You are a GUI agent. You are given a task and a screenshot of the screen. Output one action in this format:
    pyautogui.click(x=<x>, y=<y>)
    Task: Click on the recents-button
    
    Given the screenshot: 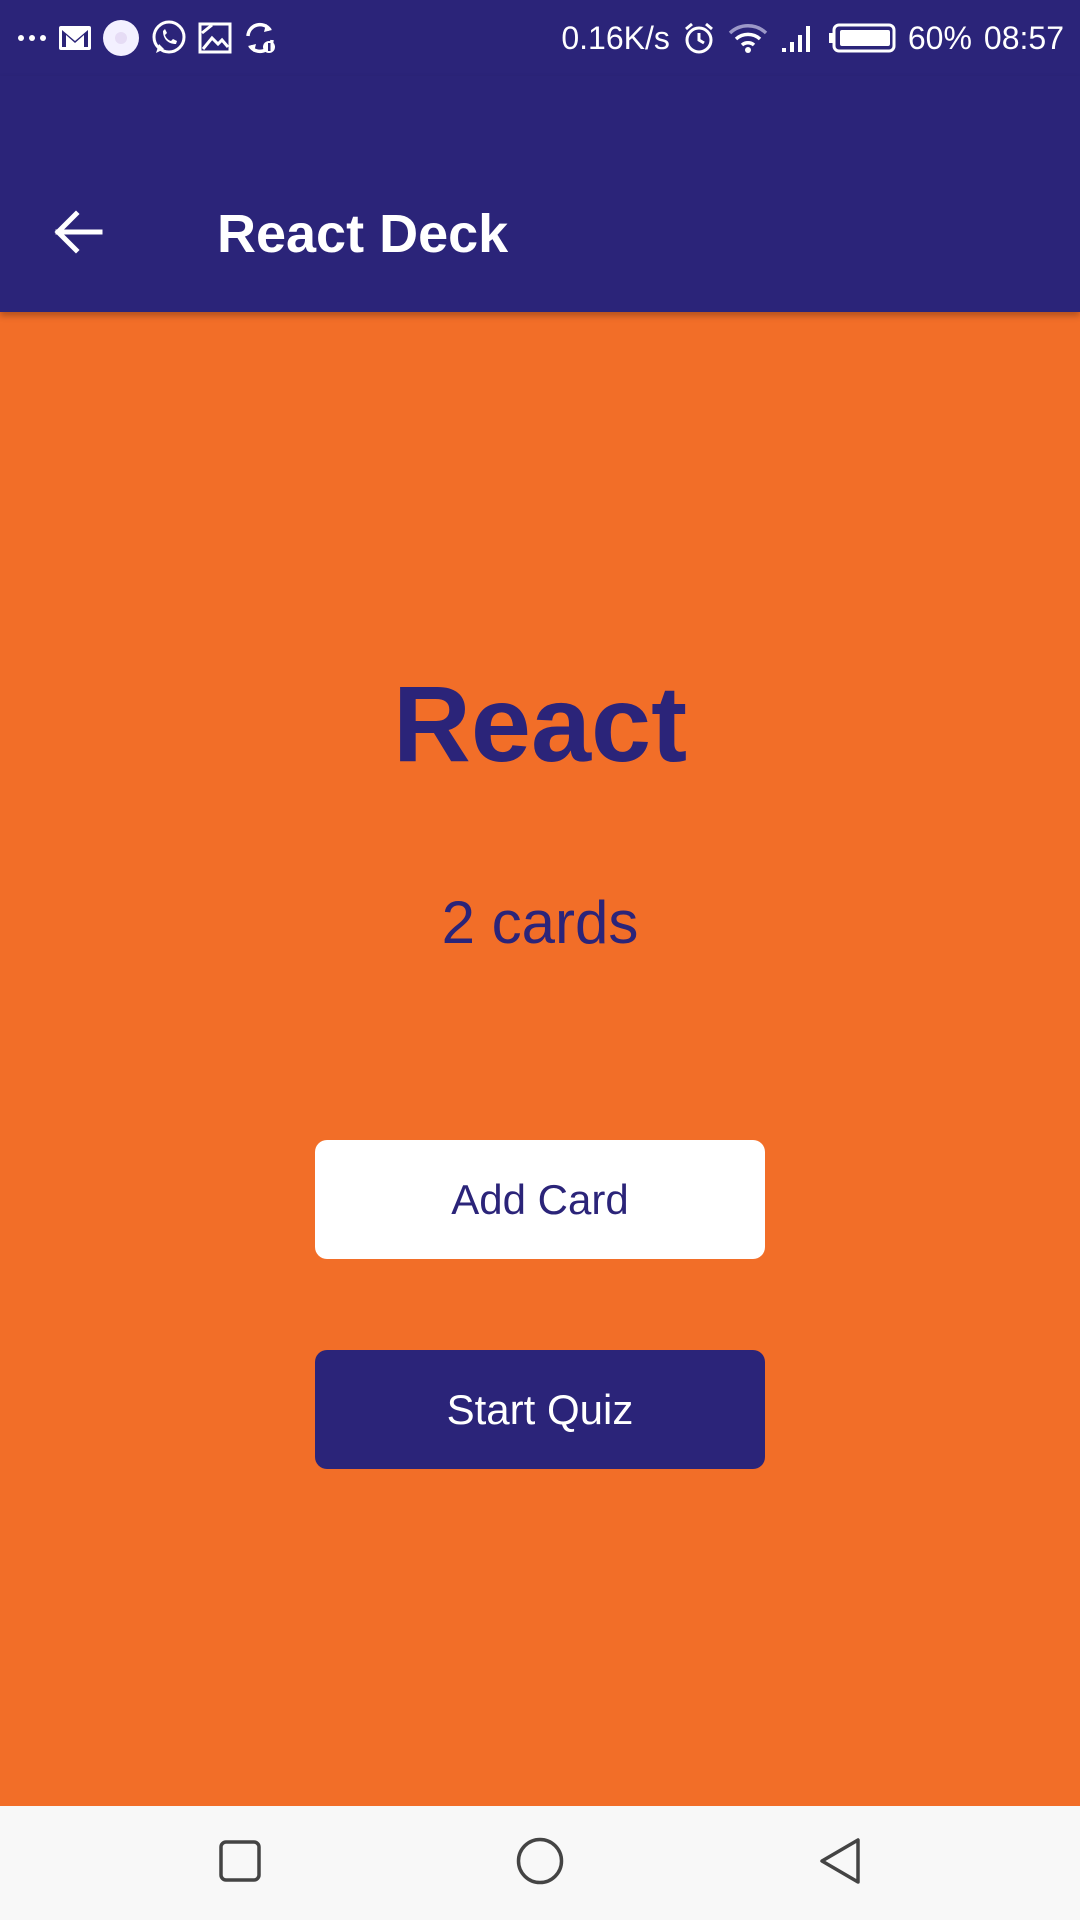 What is the action you would take?
    pyautogui.click(x=240, y=1863)
    